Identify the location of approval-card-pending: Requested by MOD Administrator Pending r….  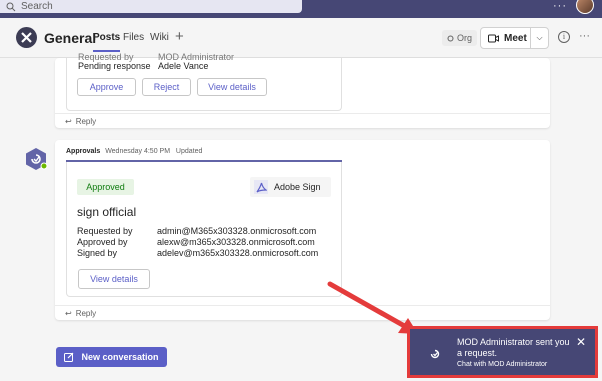
(204, 81).